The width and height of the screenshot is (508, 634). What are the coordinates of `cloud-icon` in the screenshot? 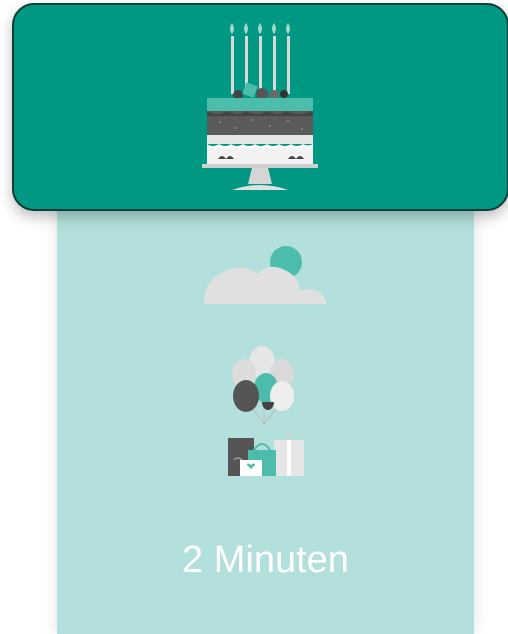 It's located at (265, 275).